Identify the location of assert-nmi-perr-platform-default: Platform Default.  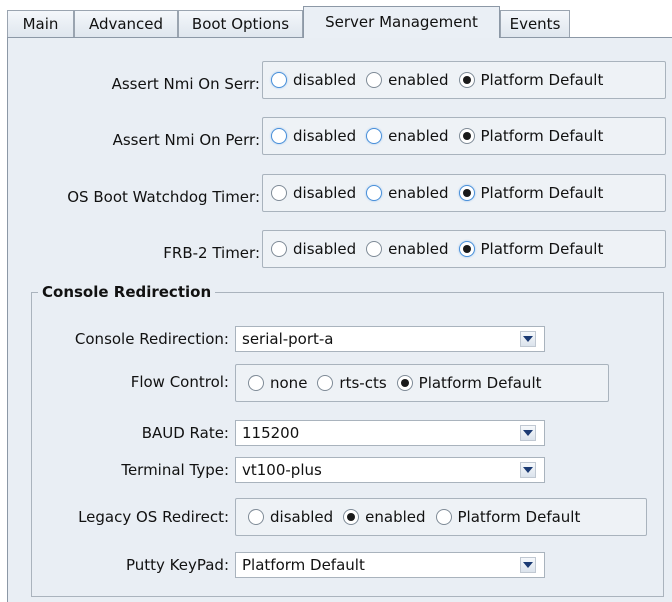
(531, 136).